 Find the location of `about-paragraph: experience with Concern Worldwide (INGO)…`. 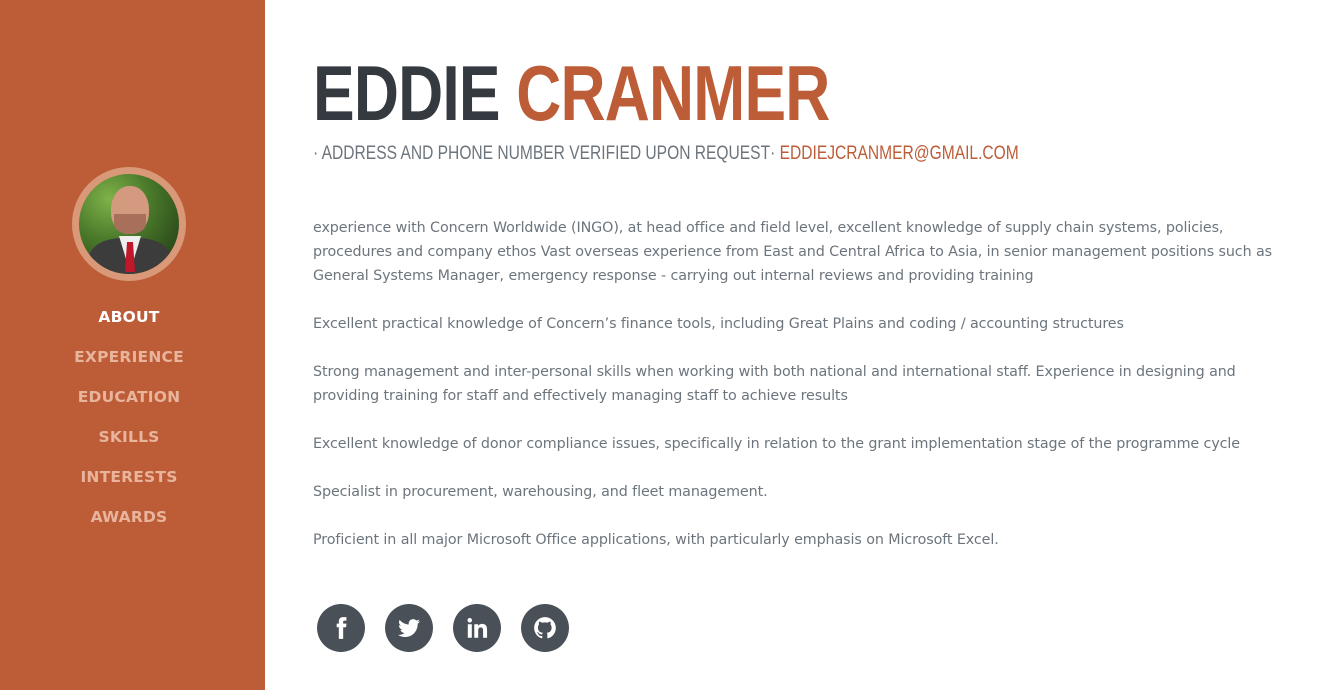

about-paragraph: experience with Concern Worldwide (INGO)… is located at coordinates (792, 252).